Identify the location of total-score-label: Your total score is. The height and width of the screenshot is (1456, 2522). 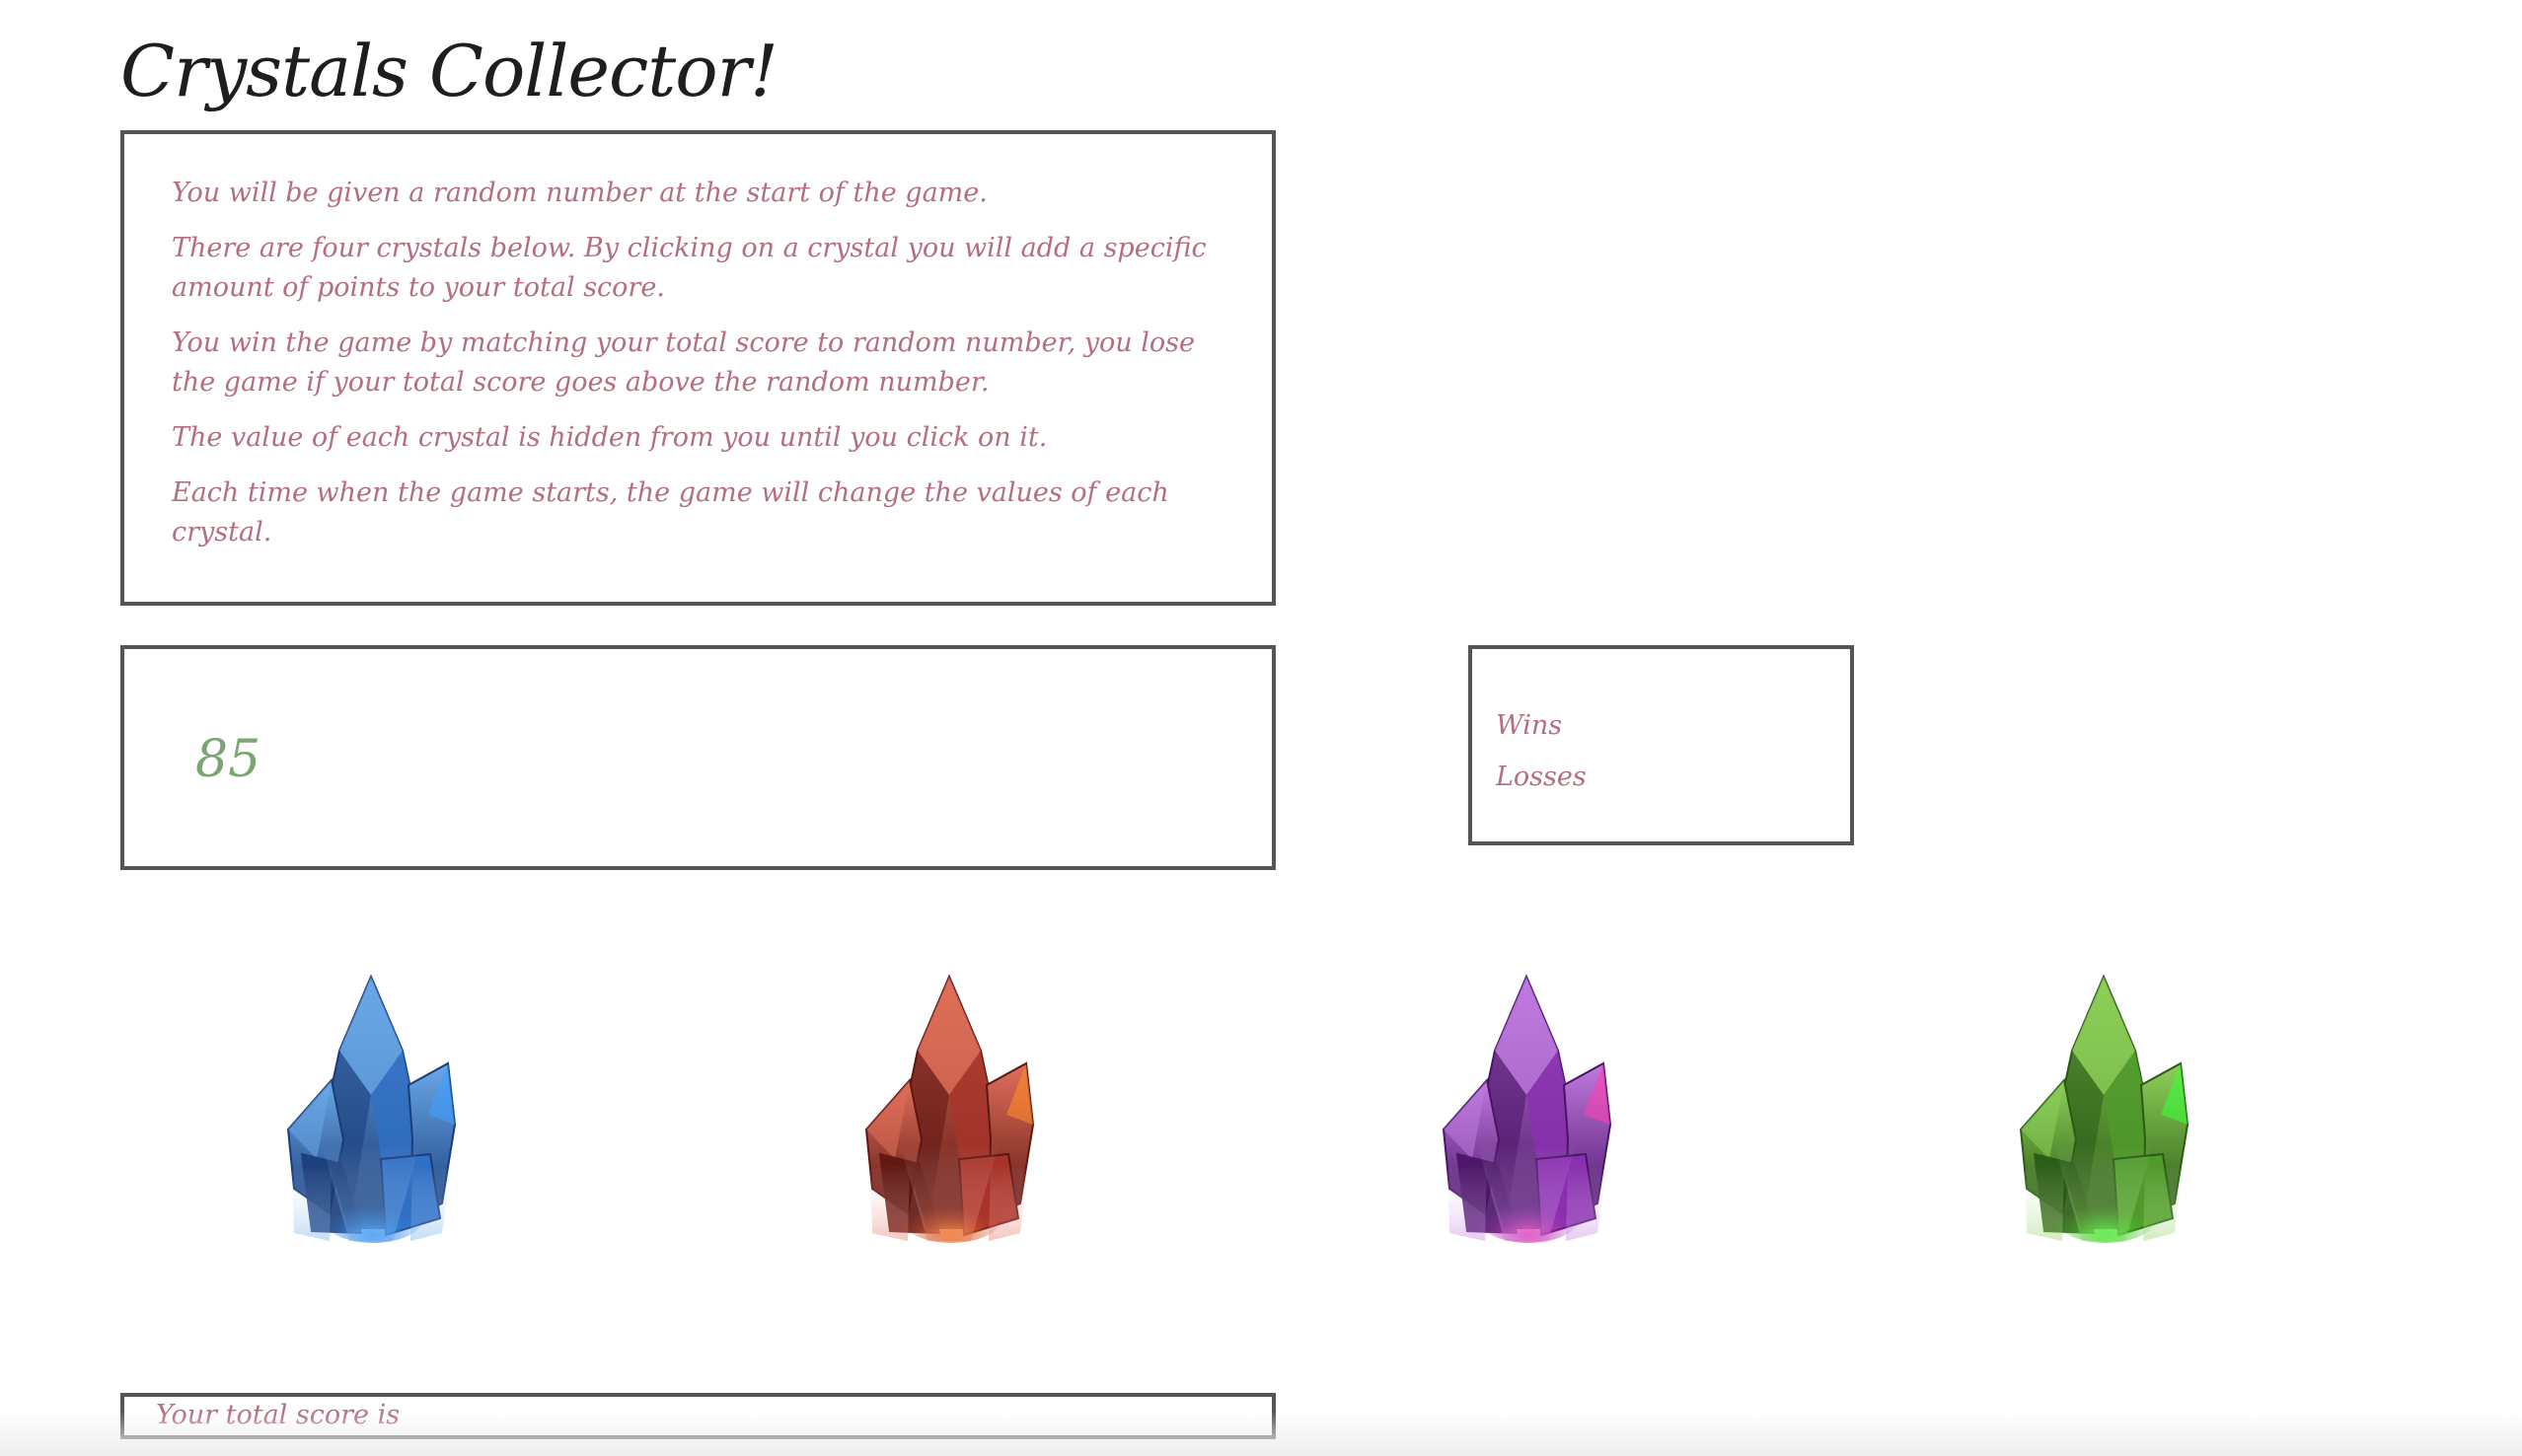
(278, 1415).